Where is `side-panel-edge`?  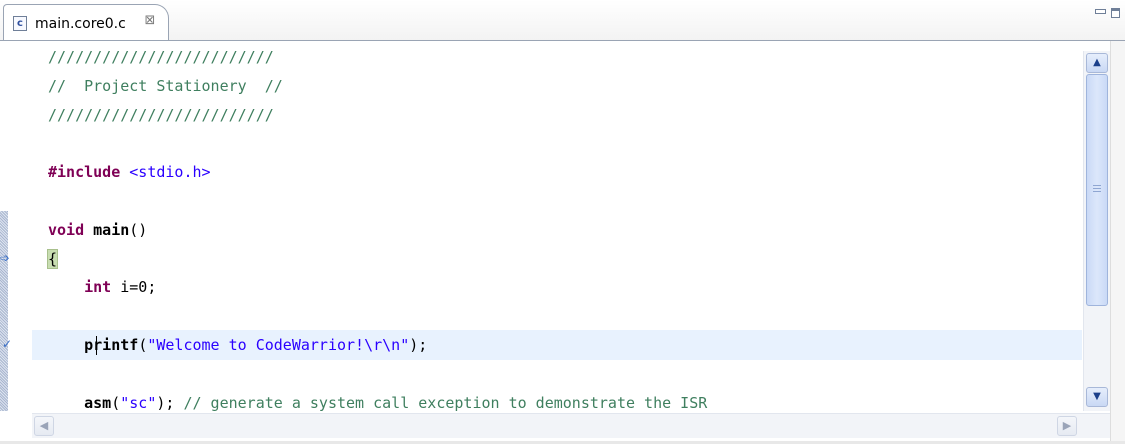
side-panel-edge is located at coordinates (1117, 242).